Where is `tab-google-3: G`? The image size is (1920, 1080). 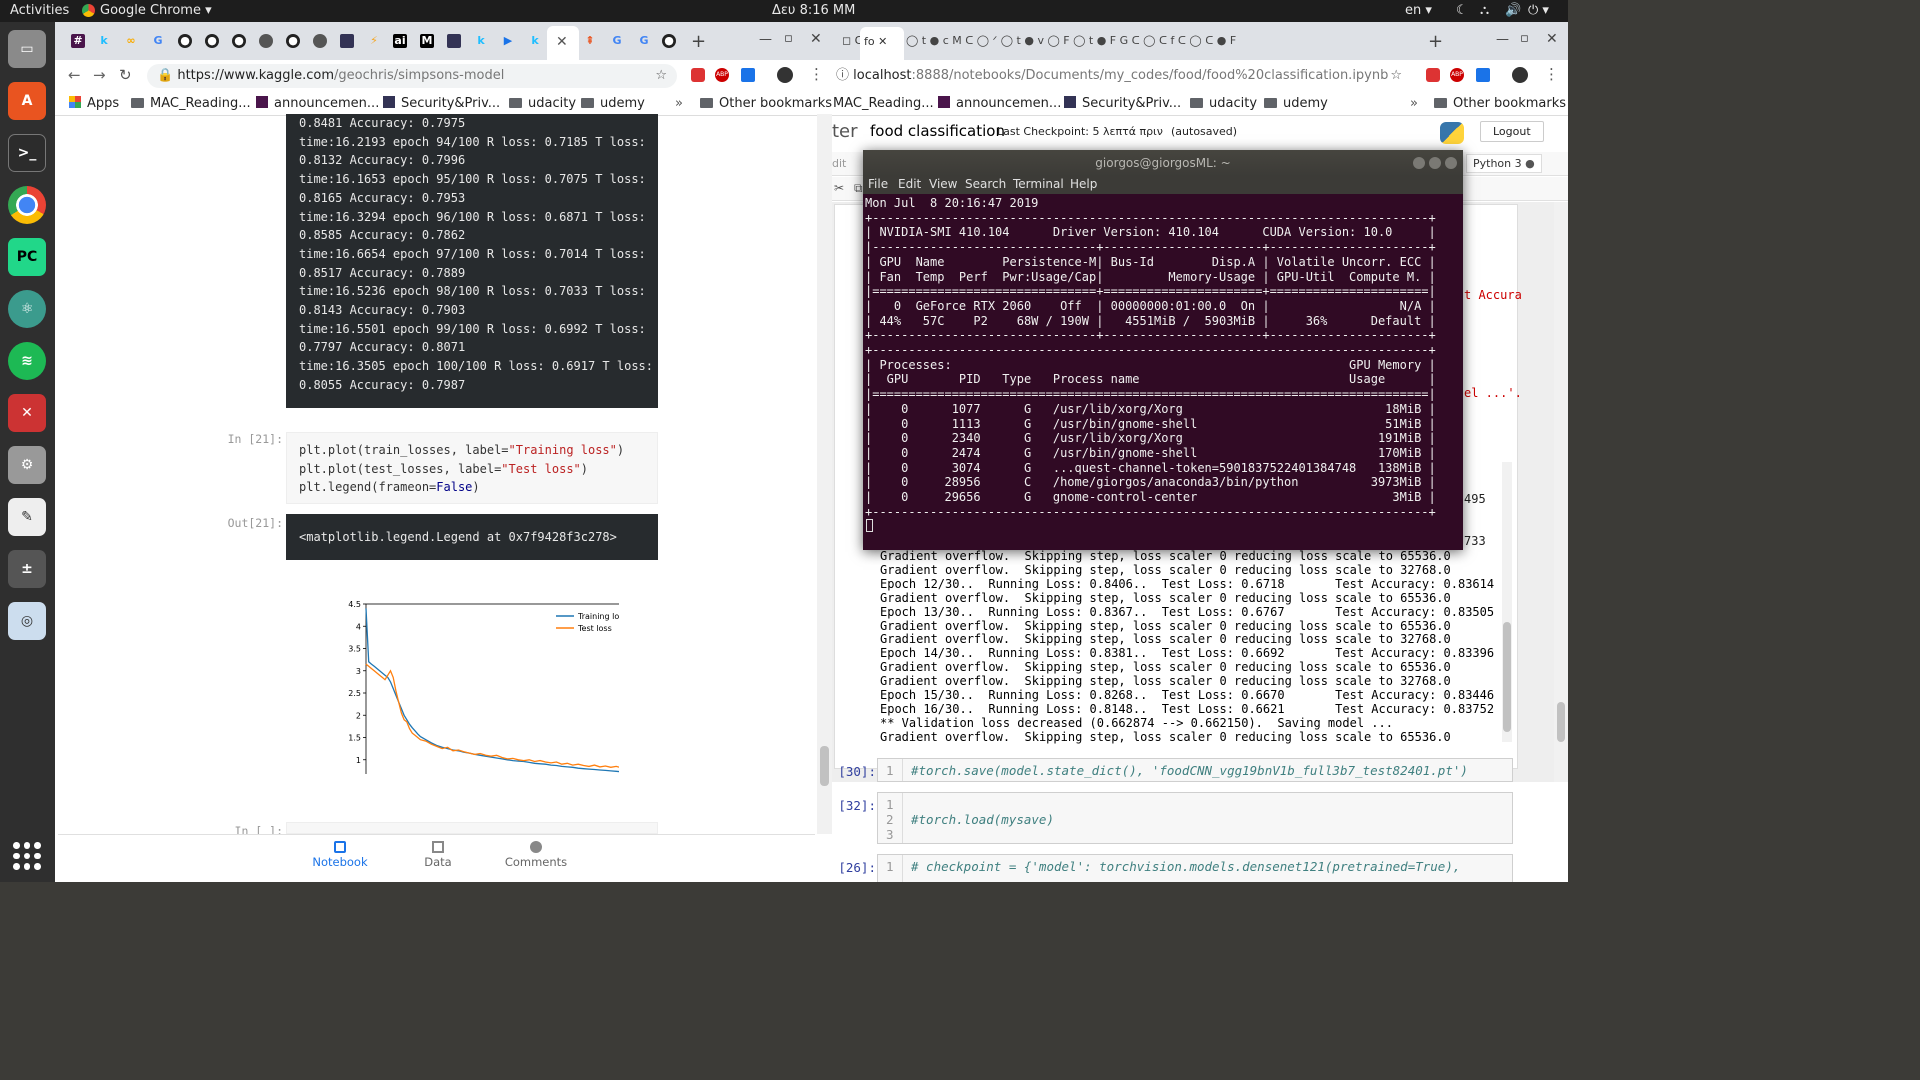
tab-google-3: G is located at coordinates (644, 41).